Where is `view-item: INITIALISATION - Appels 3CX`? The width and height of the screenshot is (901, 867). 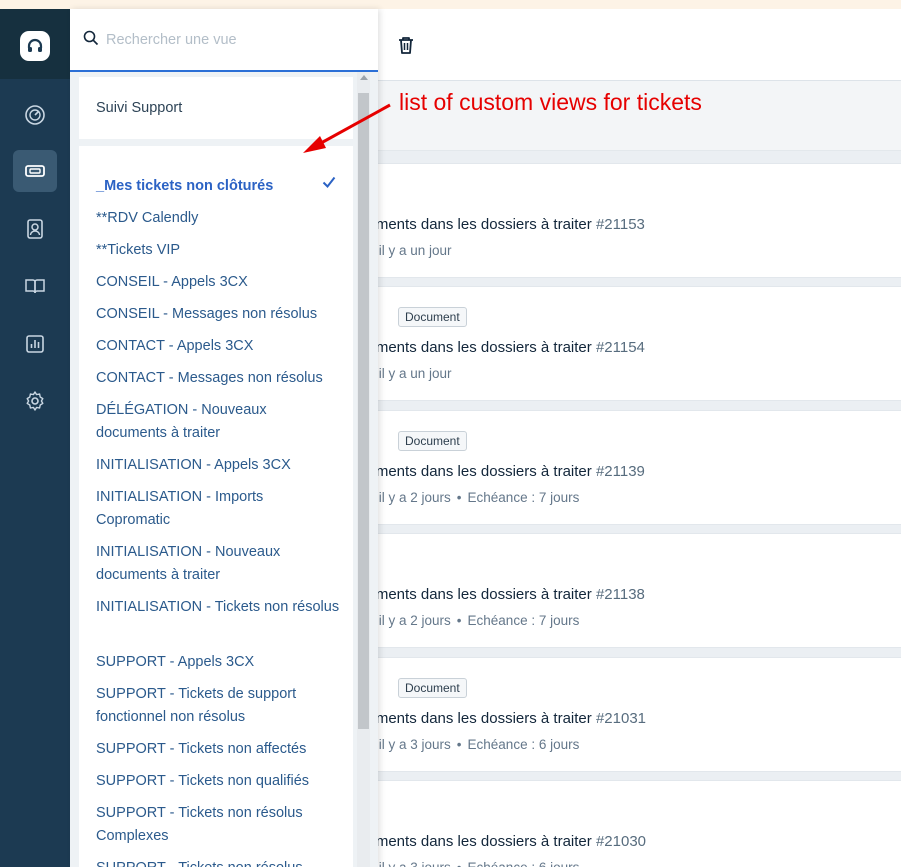
view-item: INITIALISATION - Appels 3CX is located at coordinates (218, 465).